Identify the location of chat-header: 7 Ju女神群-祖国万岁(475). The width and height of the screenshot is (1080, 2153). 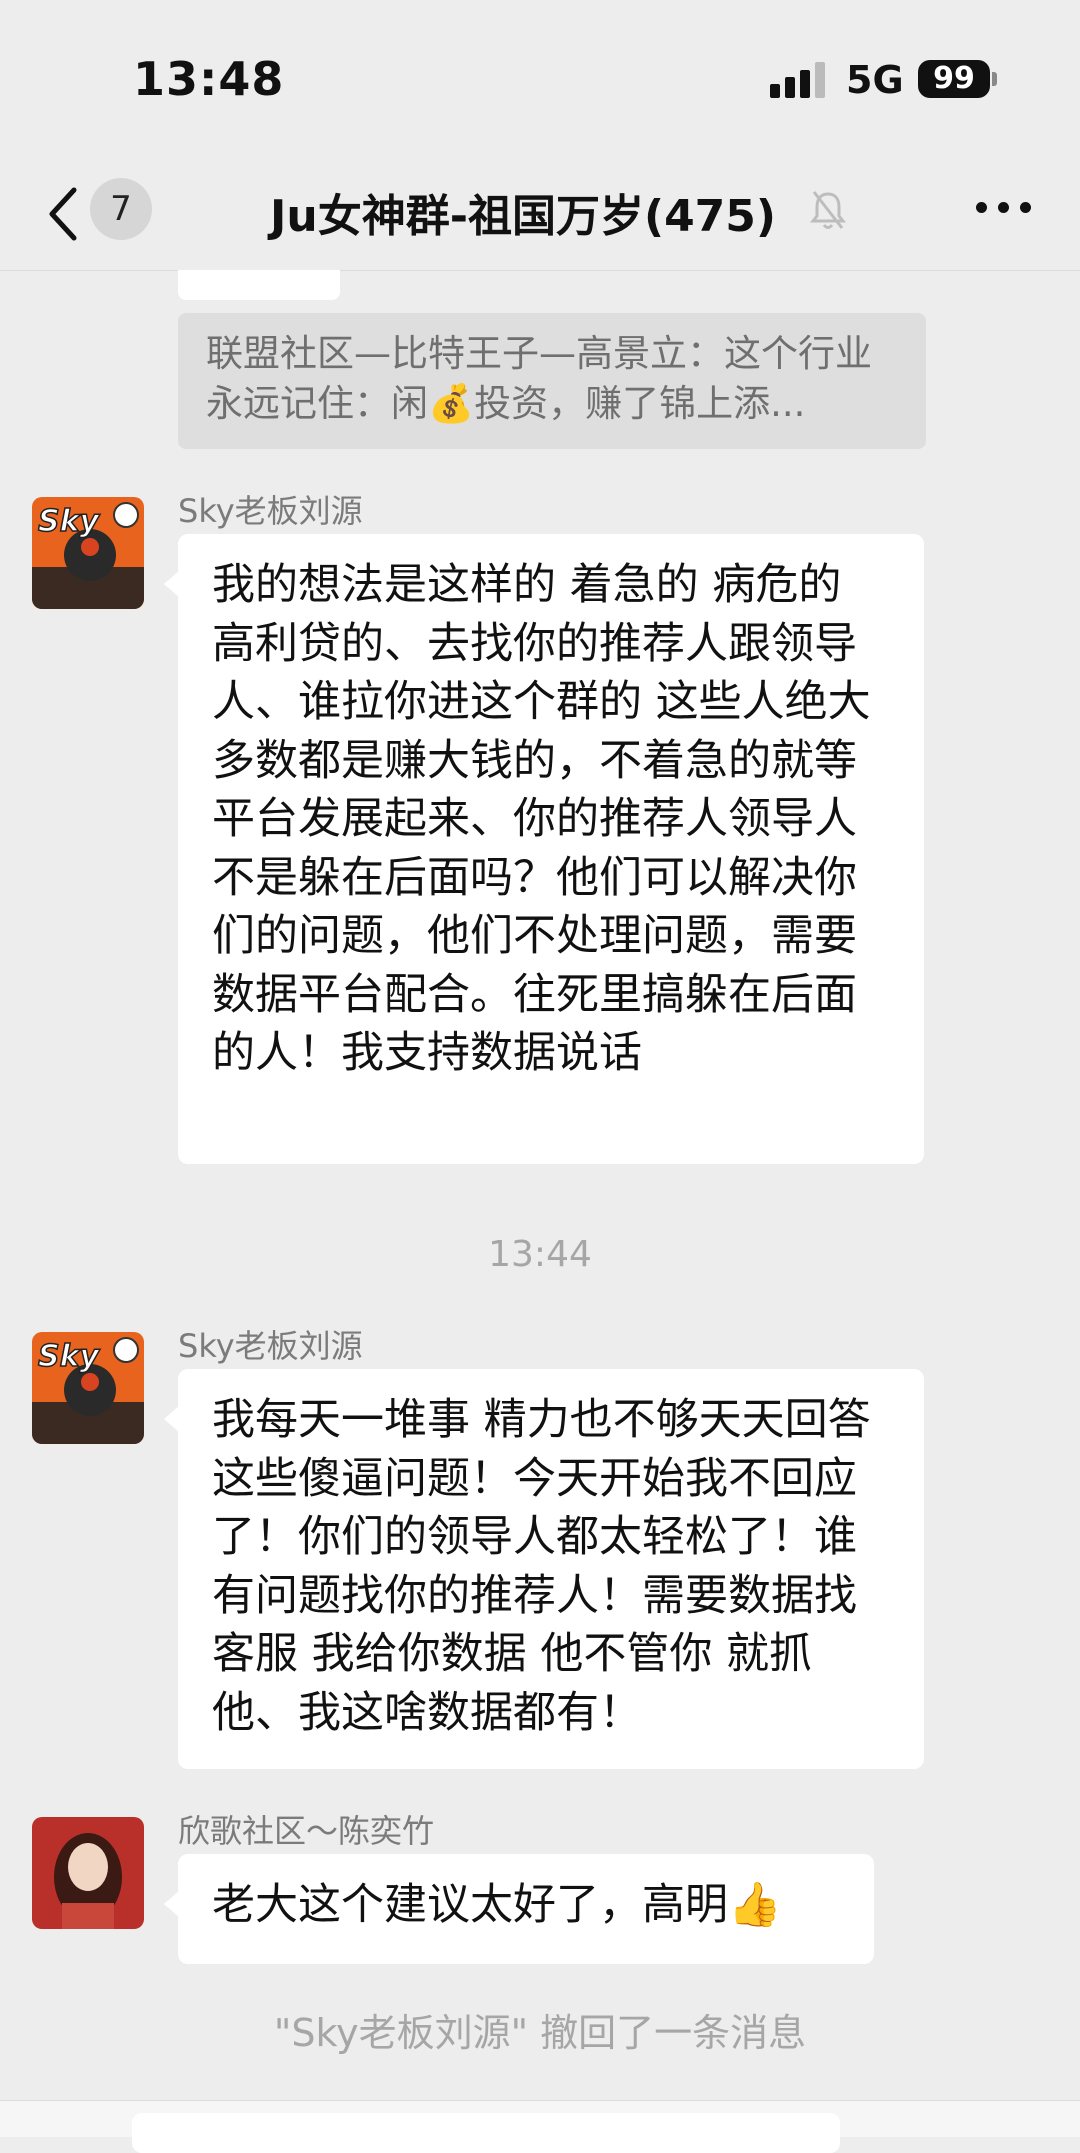
(540, 215).